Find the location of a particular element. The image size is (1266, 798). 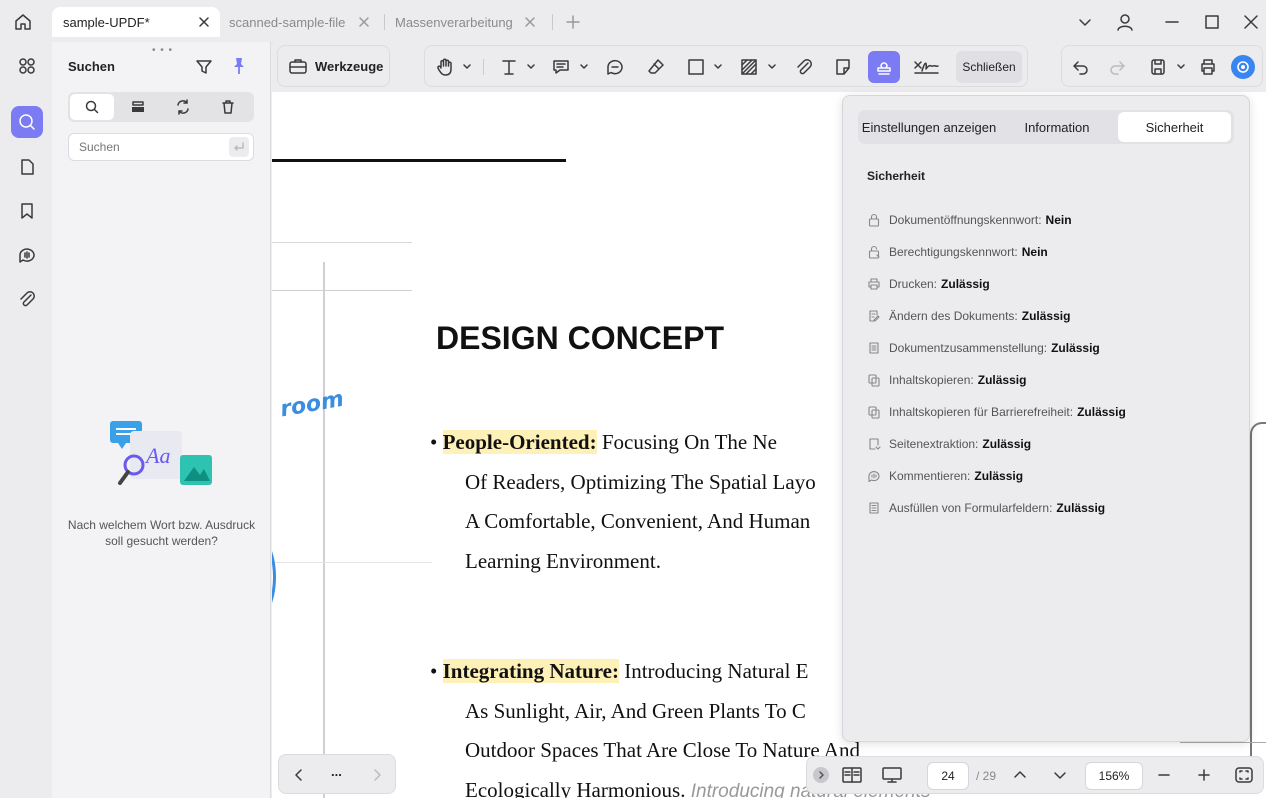

document-actions-toolbar is located at coordinates (1162, 66).